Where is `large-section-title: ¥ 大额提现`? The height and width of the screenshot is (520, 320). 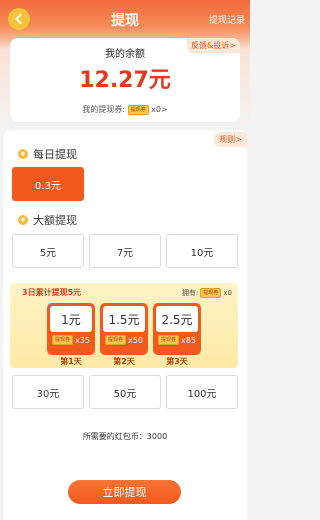 large-section-title: ¥ 大额提现 is located at coordinates (47, 220).